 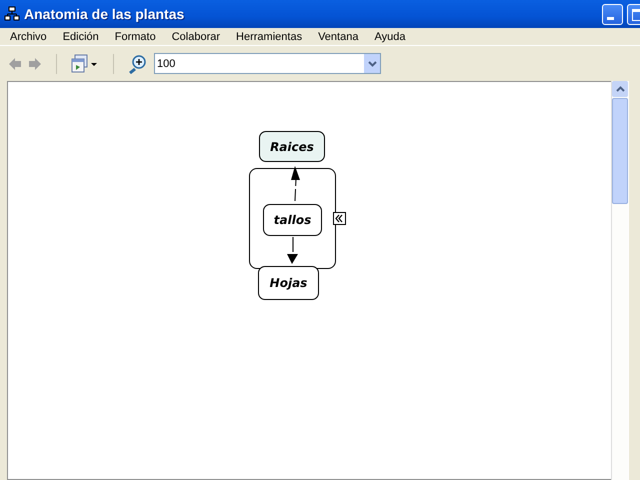 I want to click on concept-node: Hojas, so click(x=288, y=283).